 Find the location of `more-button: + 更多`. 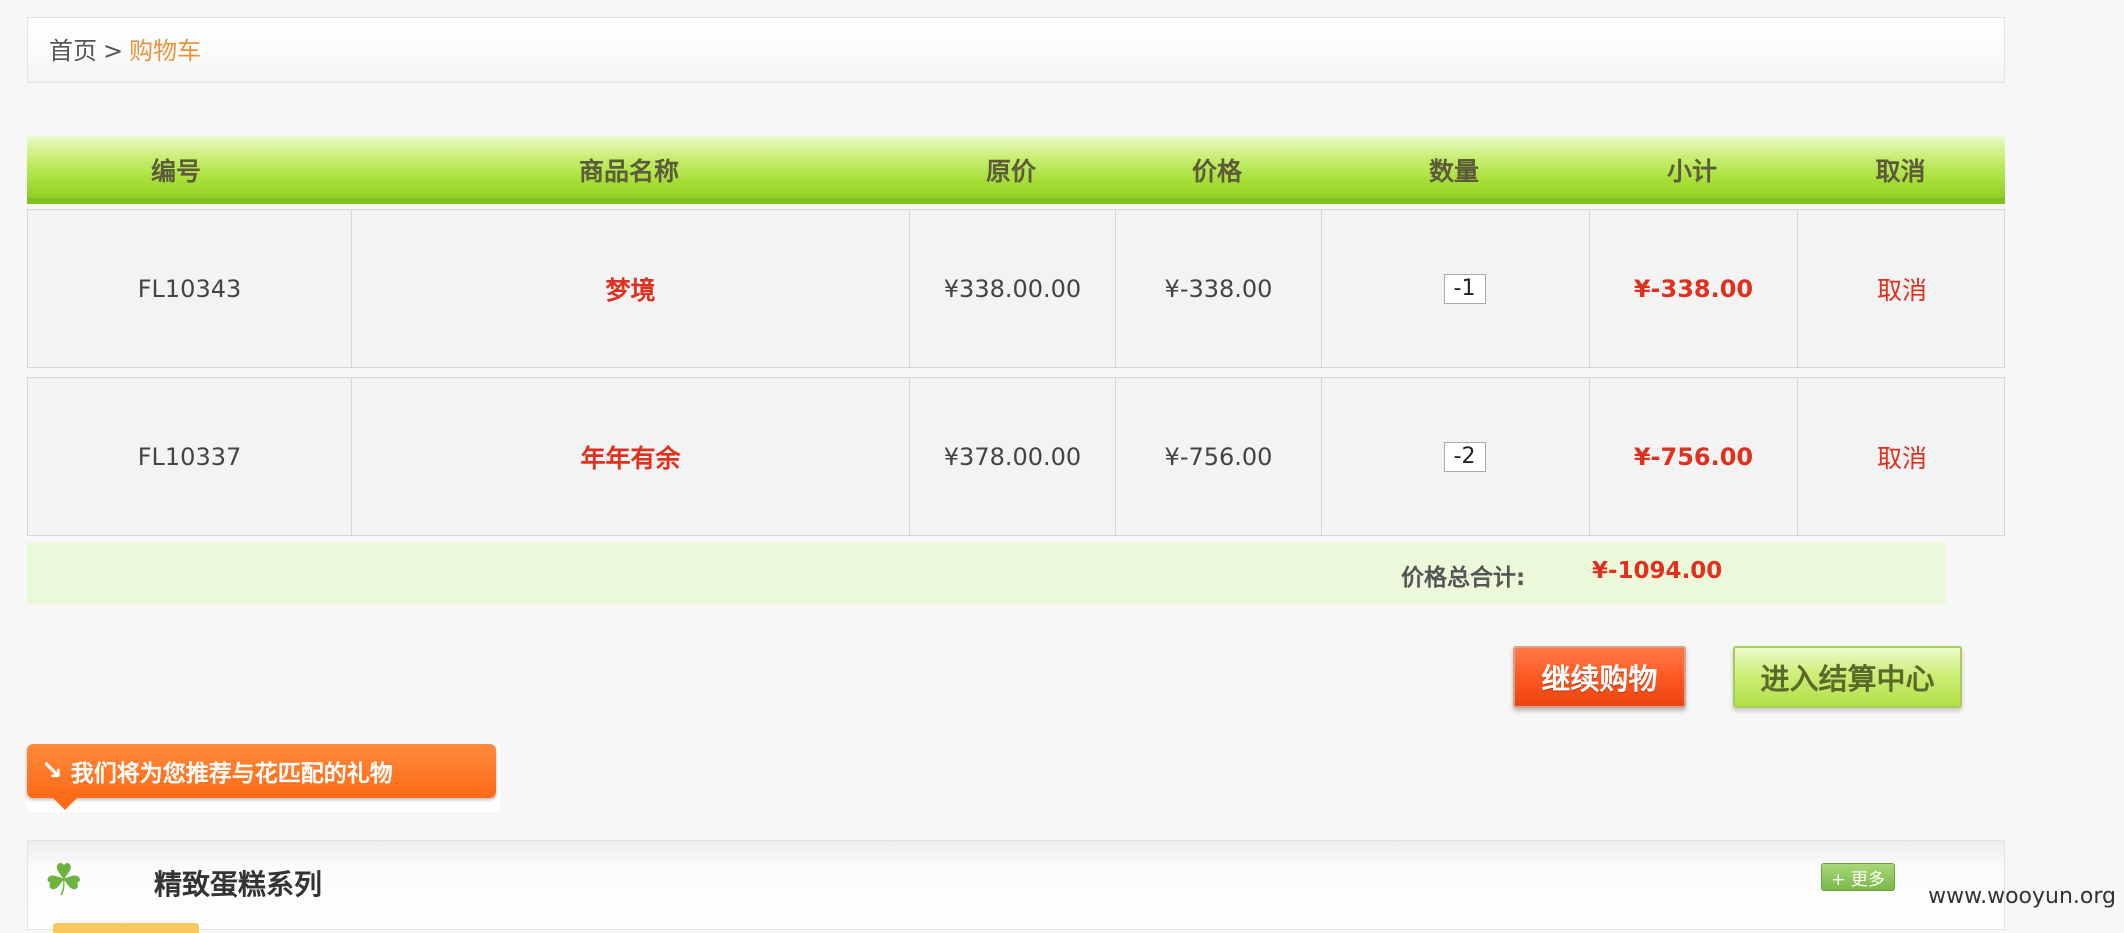

more-button: + 更多 is located at coordinates (1858, 877).